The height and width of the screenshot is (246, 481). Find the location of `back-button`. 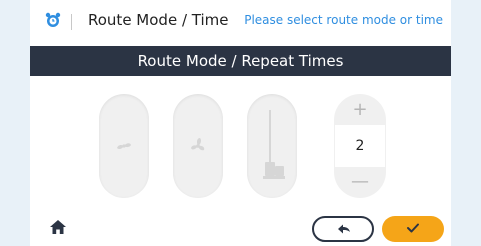

back-button is located at coordinates (343, 229).